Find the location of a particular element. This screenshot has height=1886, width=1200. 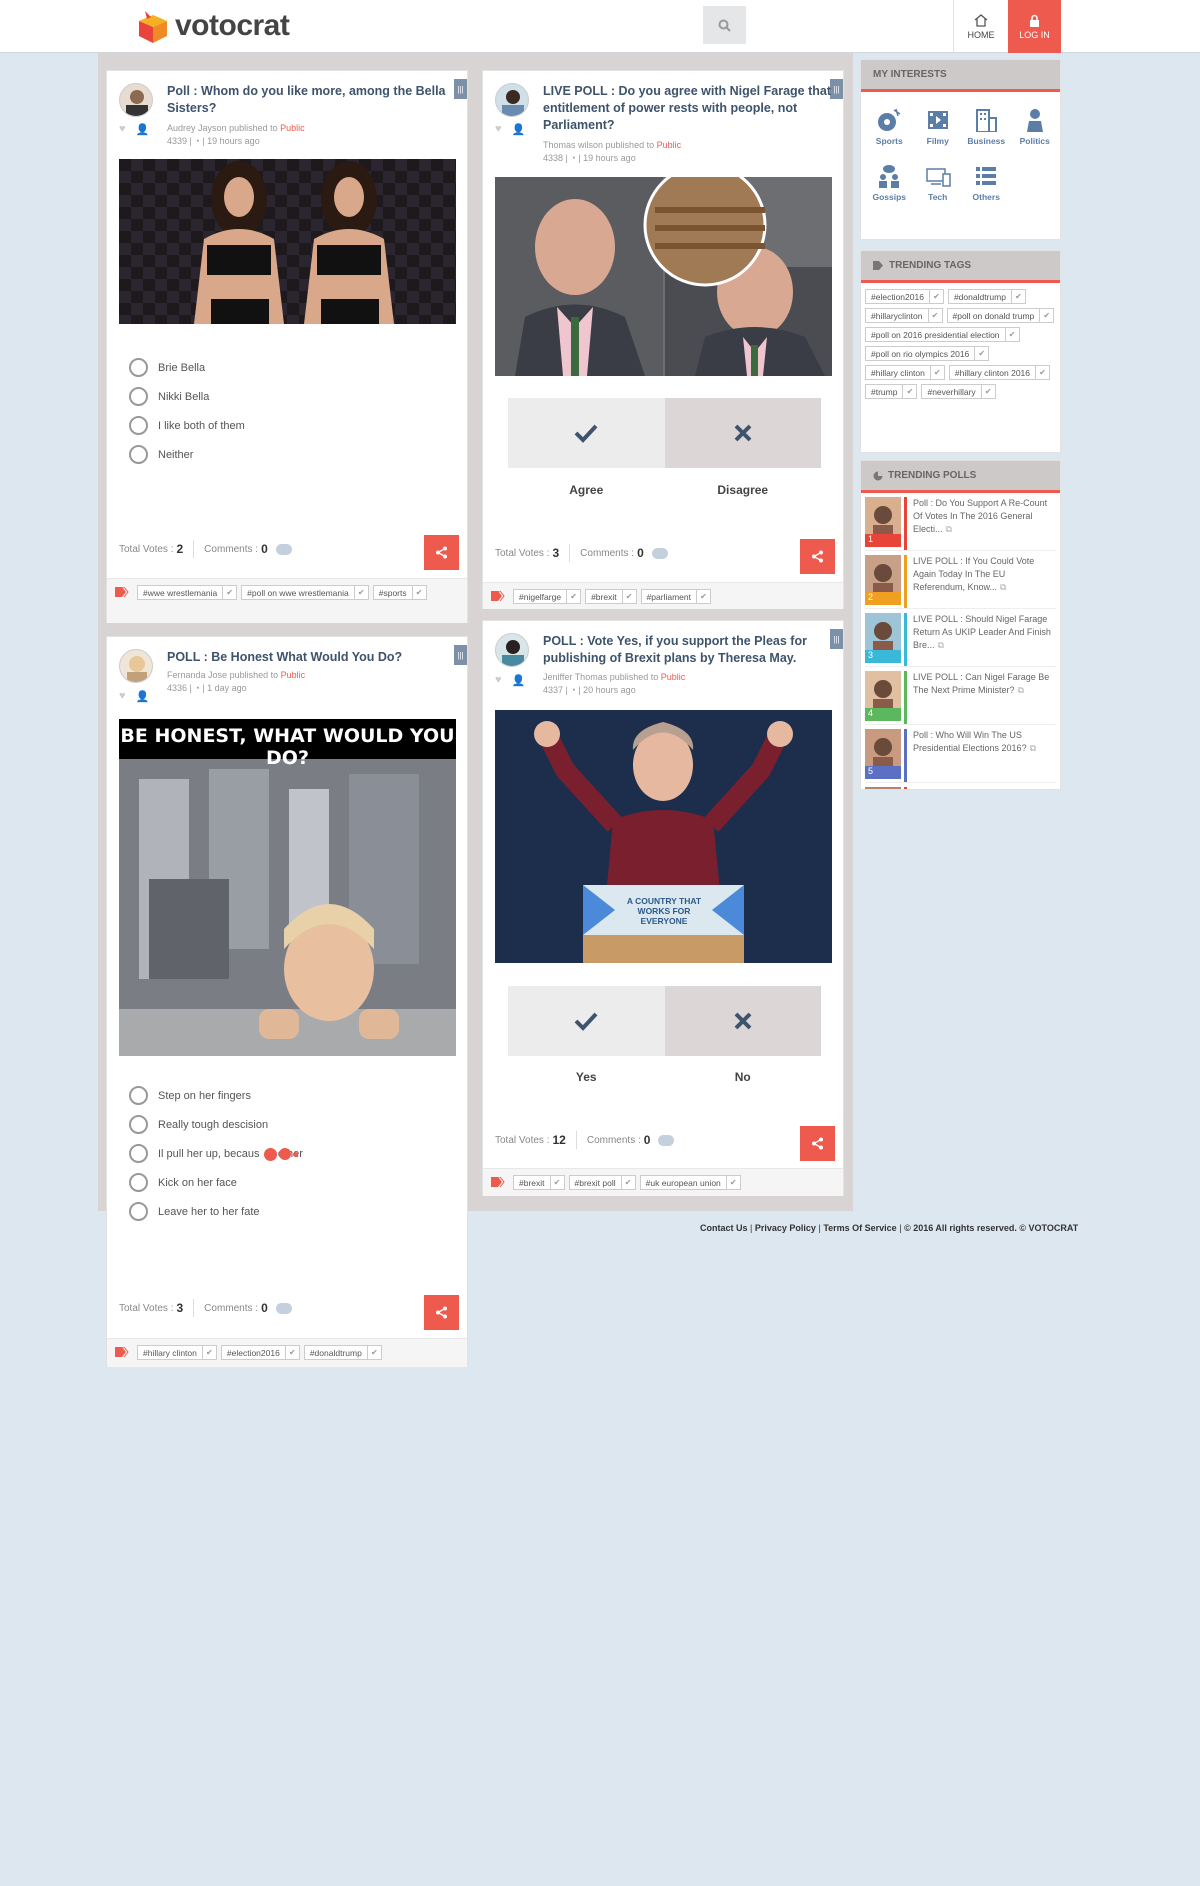

poll-option: Nikki Bella is located at coordinates (187, 396).